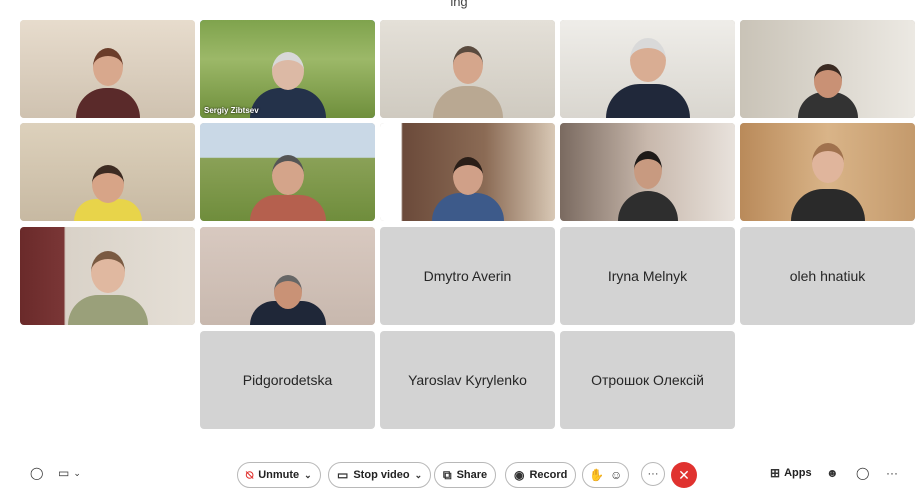 This screenshot has height=492, width=918. I want to click on stop-video-label: Stop video, so click(381, 475).